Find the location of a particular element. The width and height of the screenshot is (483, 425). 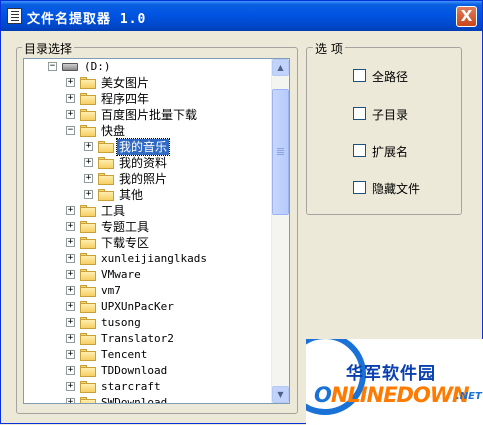

tree-item-label: Translator2 is located at coordinates (137, 339).